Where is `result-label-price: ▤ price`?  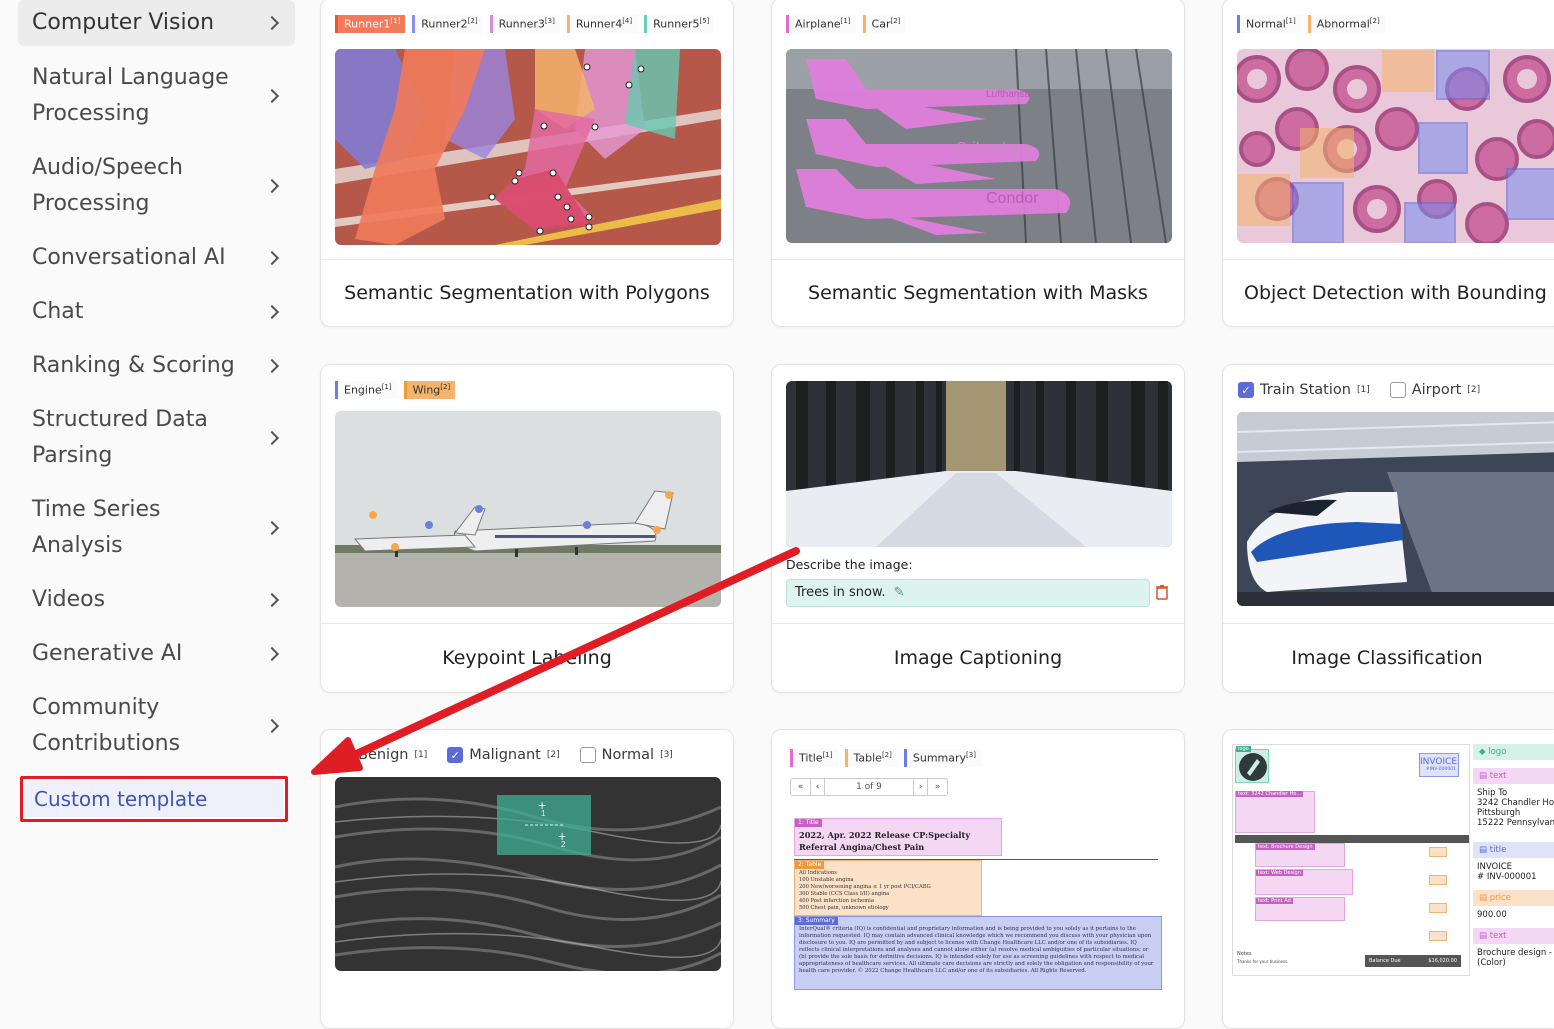 result-label-price: ▤ price is located at coordinates (1513, 898).